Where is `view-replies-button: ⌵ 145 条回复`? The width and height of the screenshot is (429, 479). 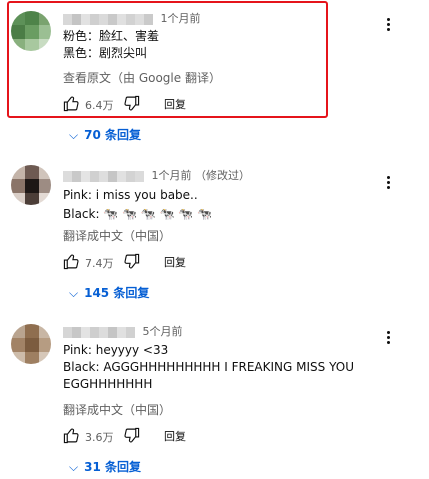
view-replies-button: ⌵ 145 条回复 is located at coordinates (109, 292).